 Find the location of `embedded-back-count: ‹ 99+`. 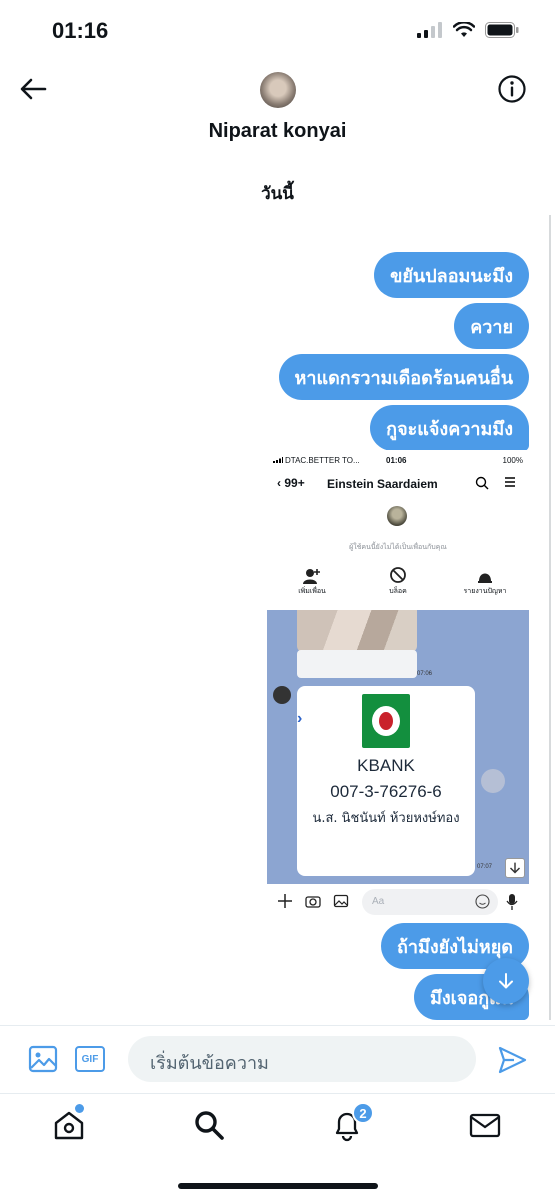

embedded-back-count: ‹ 99+ is located at coordinates (291, 483).